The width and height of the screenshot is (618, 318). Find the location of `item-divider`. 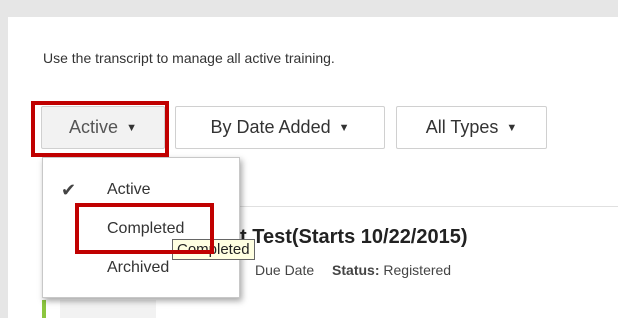

item-divider is located at coordinates (429, 206).